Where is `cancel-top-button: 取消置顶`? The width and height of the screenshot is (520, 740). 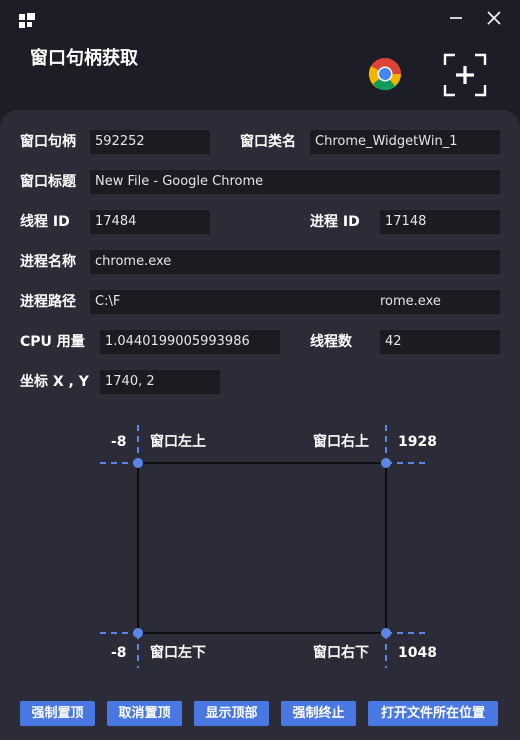 cancel-top-button: 取消置顶 is located at coordinates (144, 713).